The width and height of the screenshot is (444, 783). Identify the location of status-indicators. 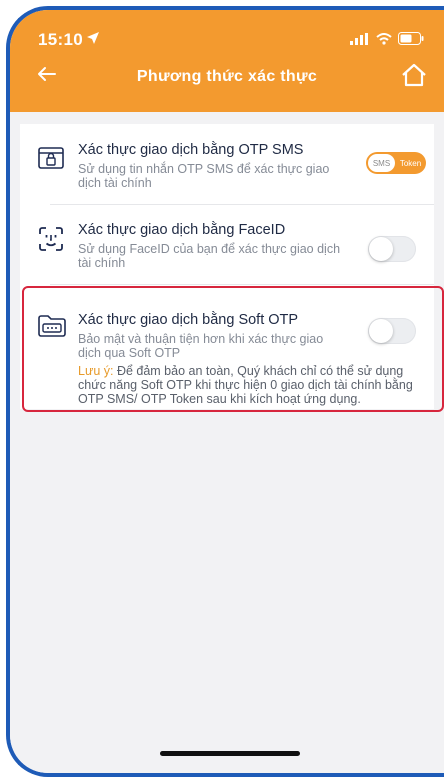
(387, 41).